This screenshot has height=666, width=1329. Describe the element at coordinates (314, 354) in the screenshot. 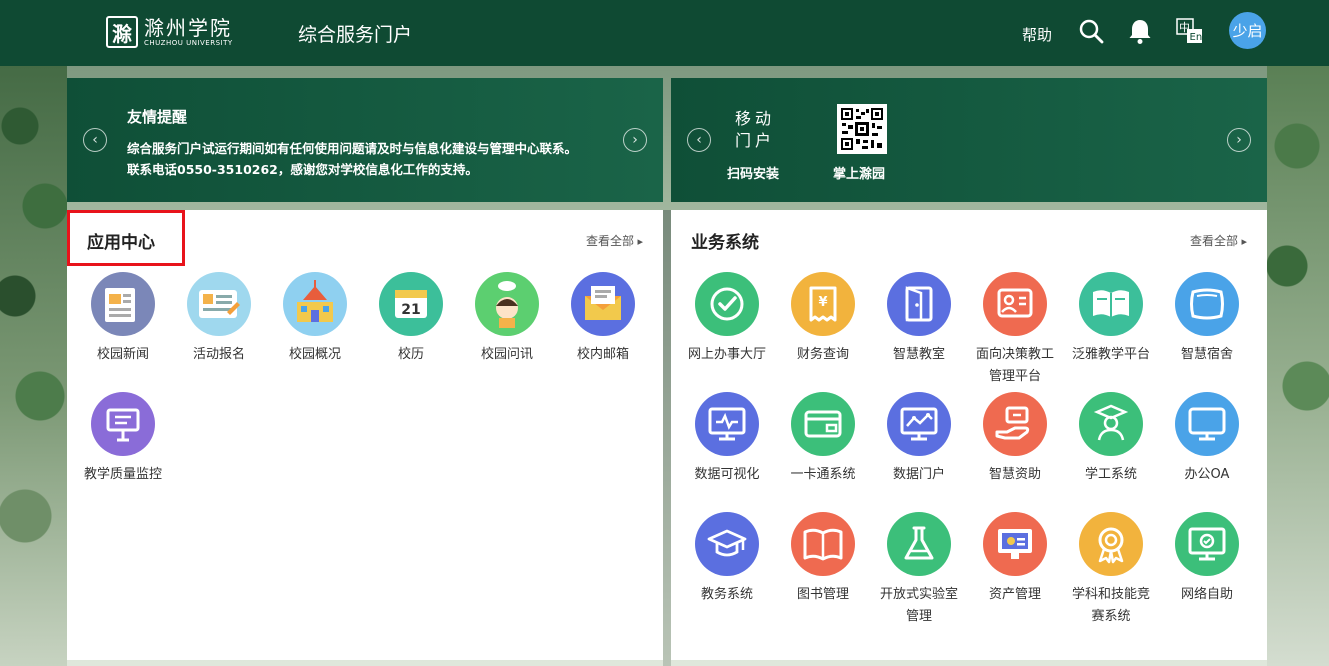

I see `app-name-label: 校园概况` at that location.